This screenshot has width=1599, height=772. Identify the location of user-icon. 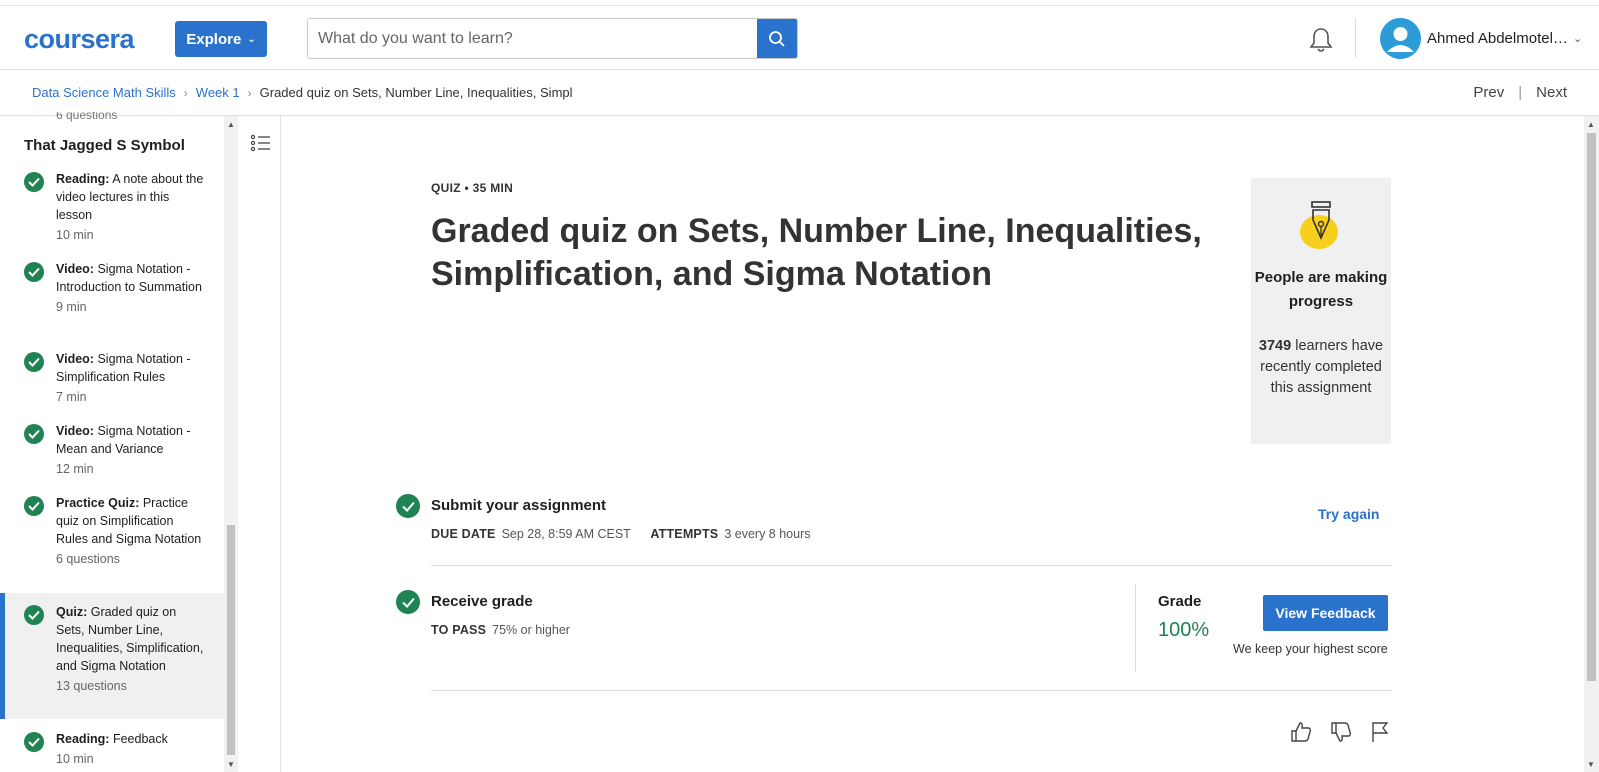
(1400, 39).